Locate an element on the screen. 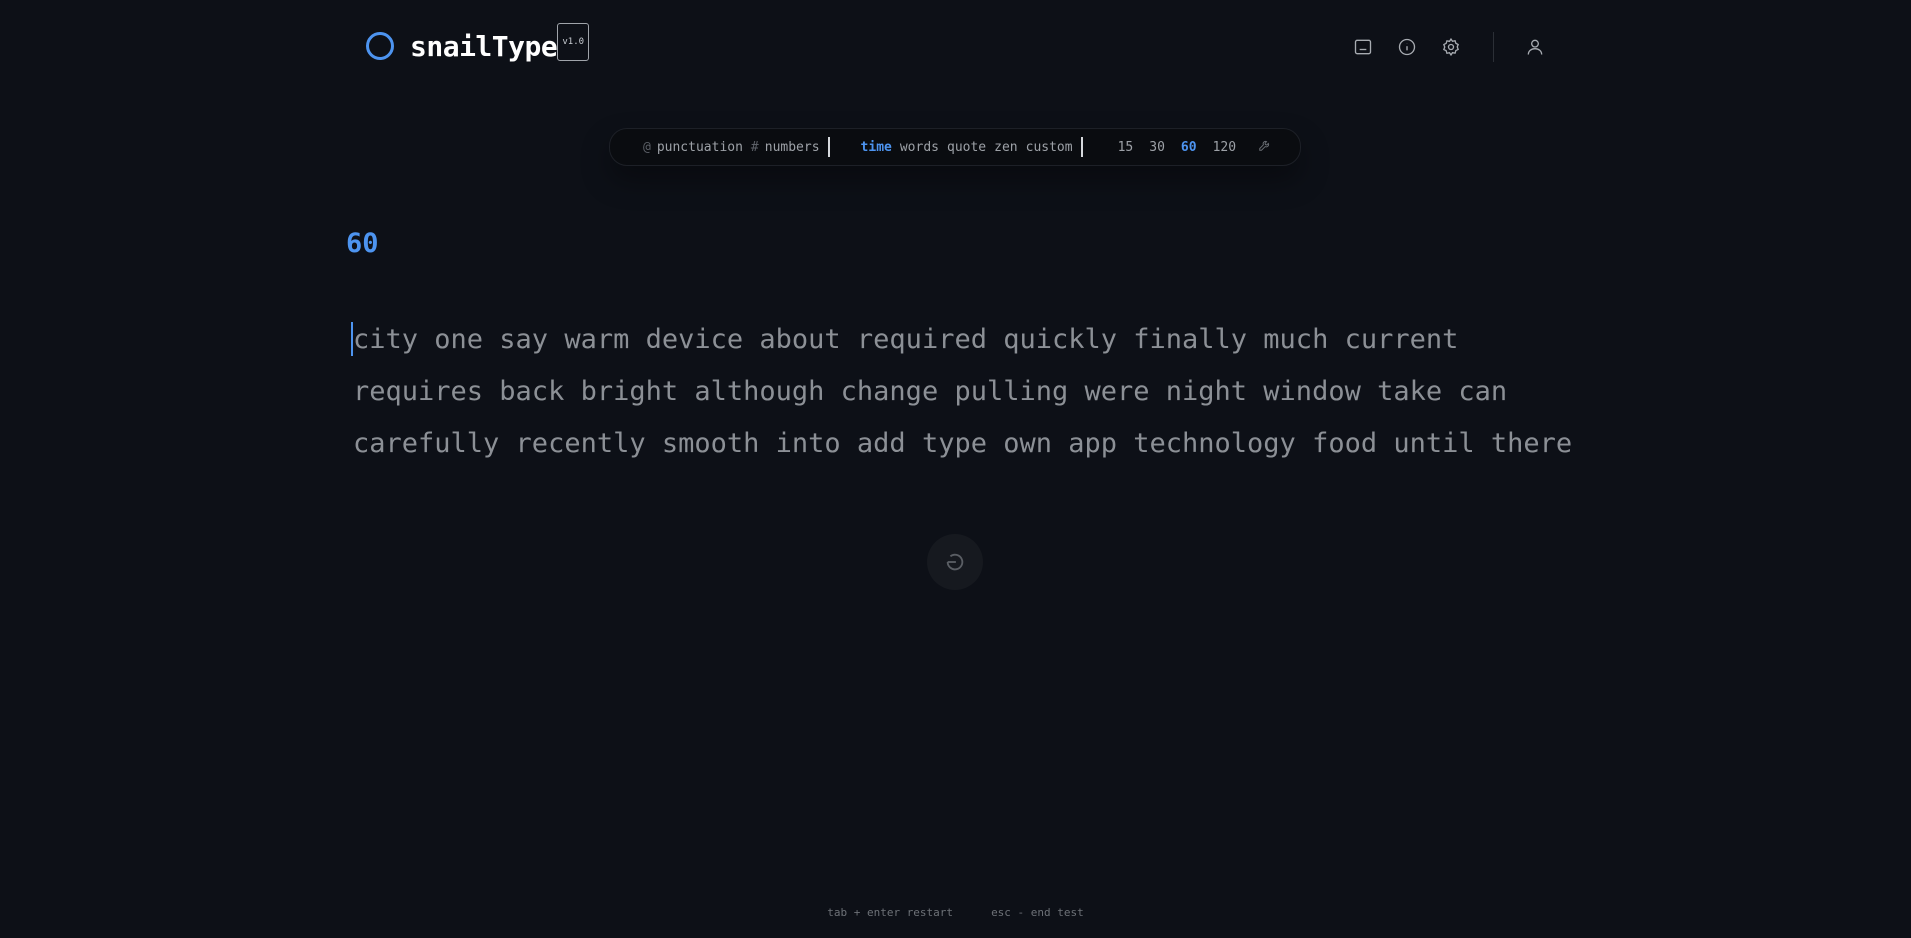  numbers-toggle: # numbers is located at coordinates (785, 147).